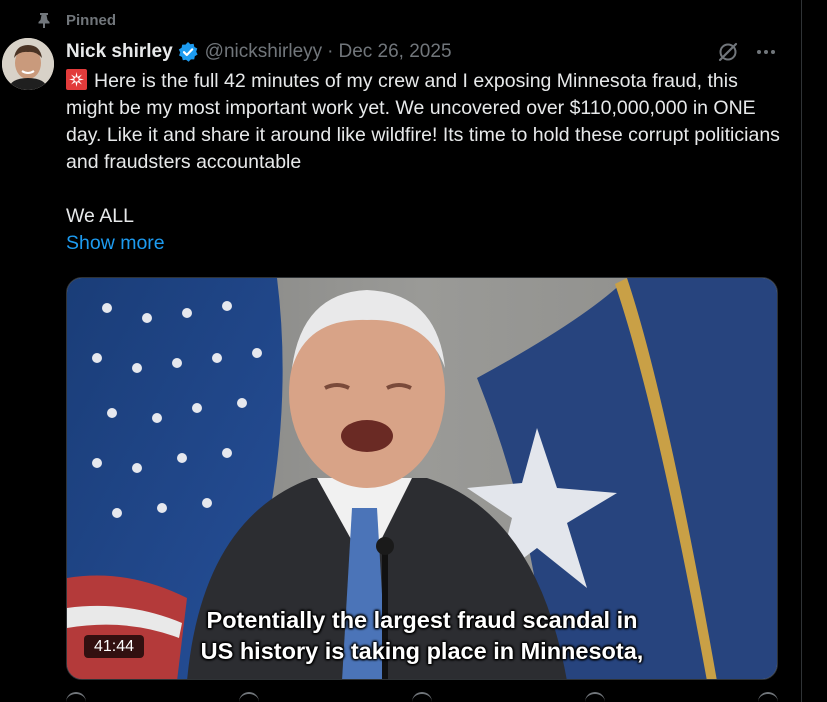 This screenshot has height=702, width=827. I want to click on action-bar, so click(422, 697).